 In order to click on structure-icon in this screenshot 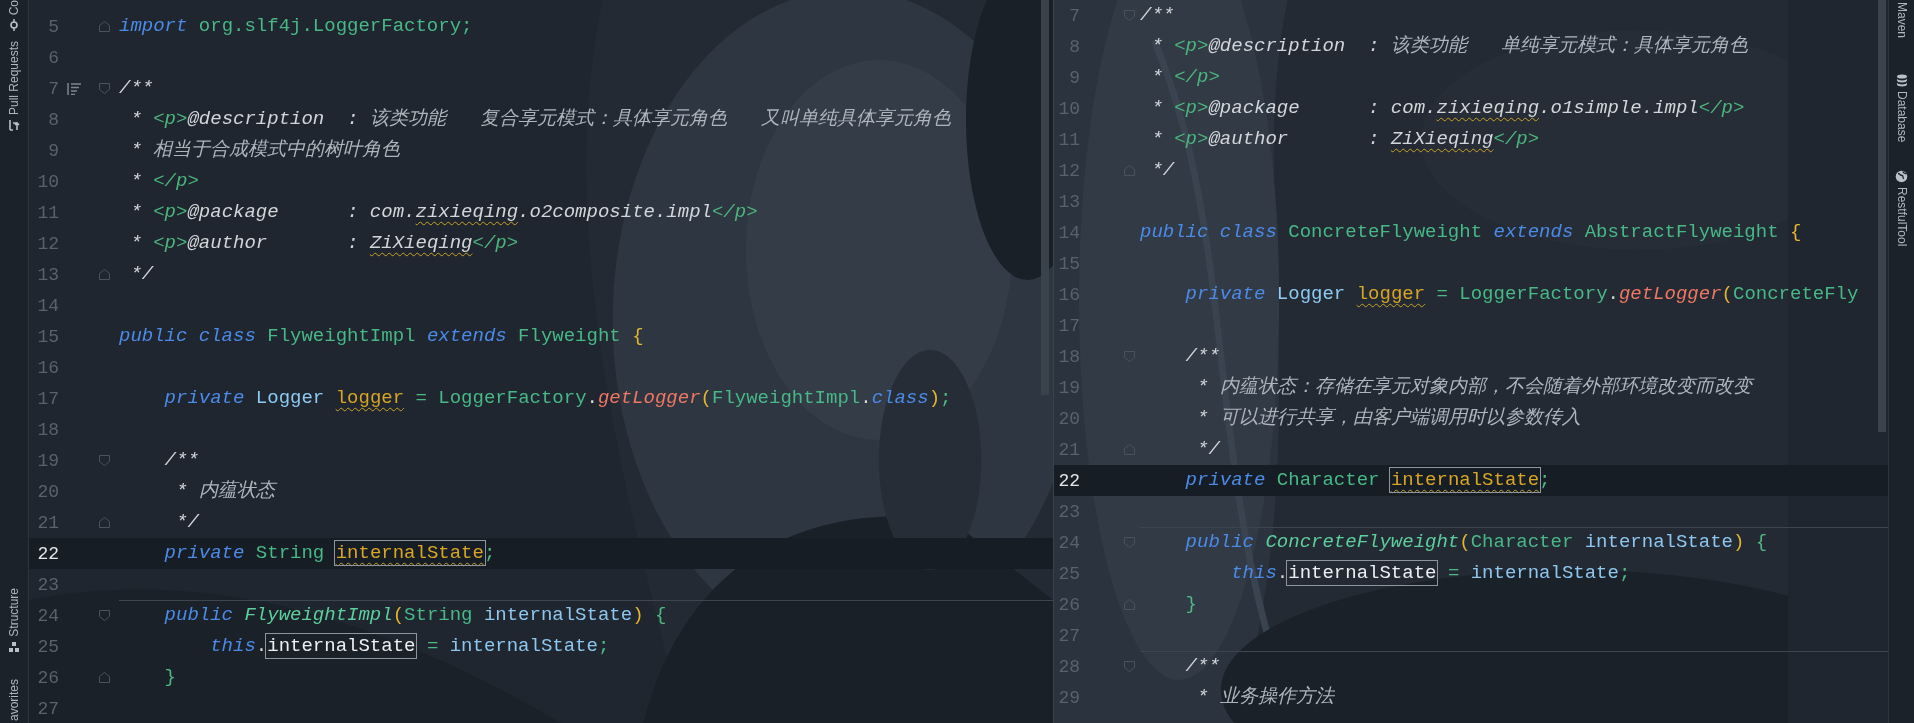, I will do `click(14, 646)`.